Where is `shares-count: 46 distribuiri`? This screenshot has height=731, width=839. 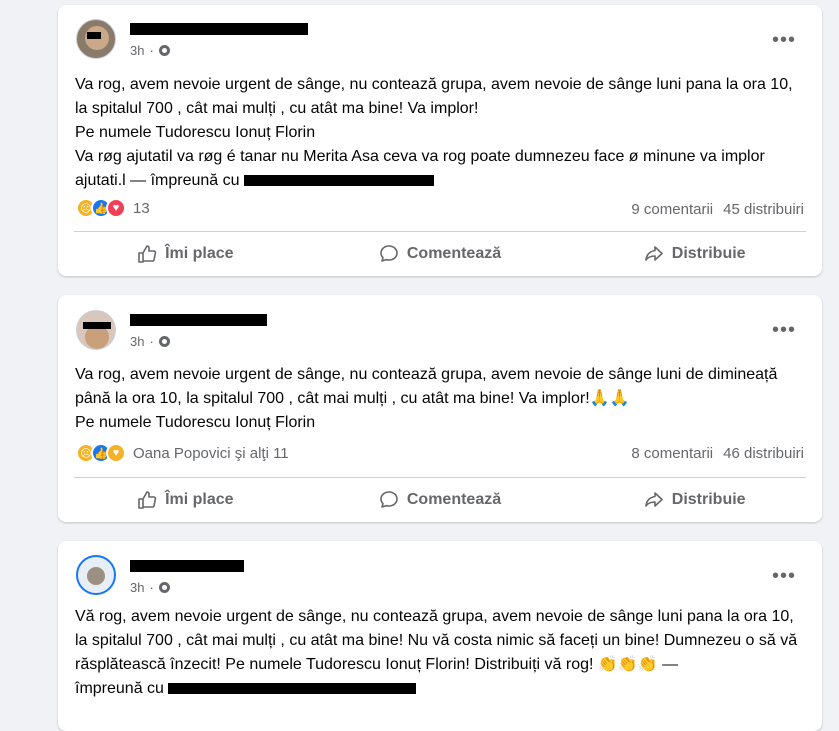 shares-count: 46 distribuiri is located at coordinates (763, 453).